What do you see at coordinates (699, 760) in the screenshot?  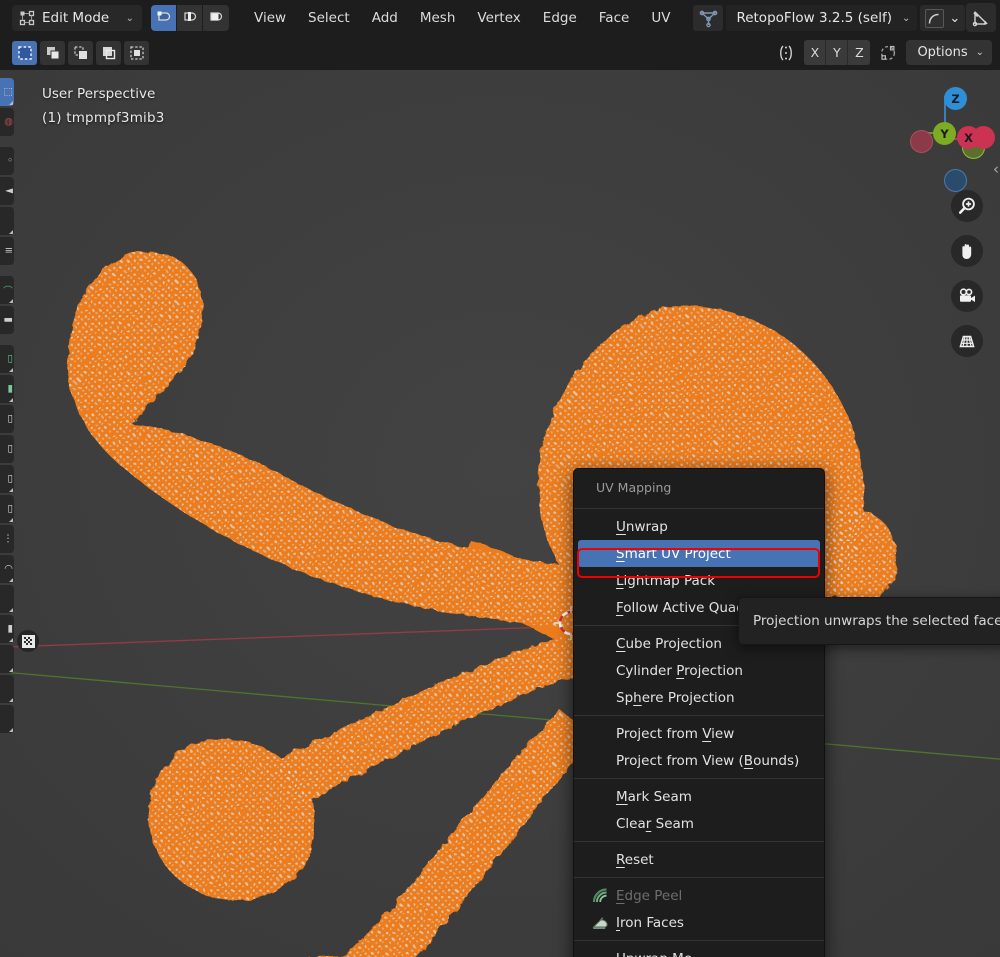 I see `menu-item-project-from-view-bounds: Project from View (Bounds)` at bounding box center [699, 760].